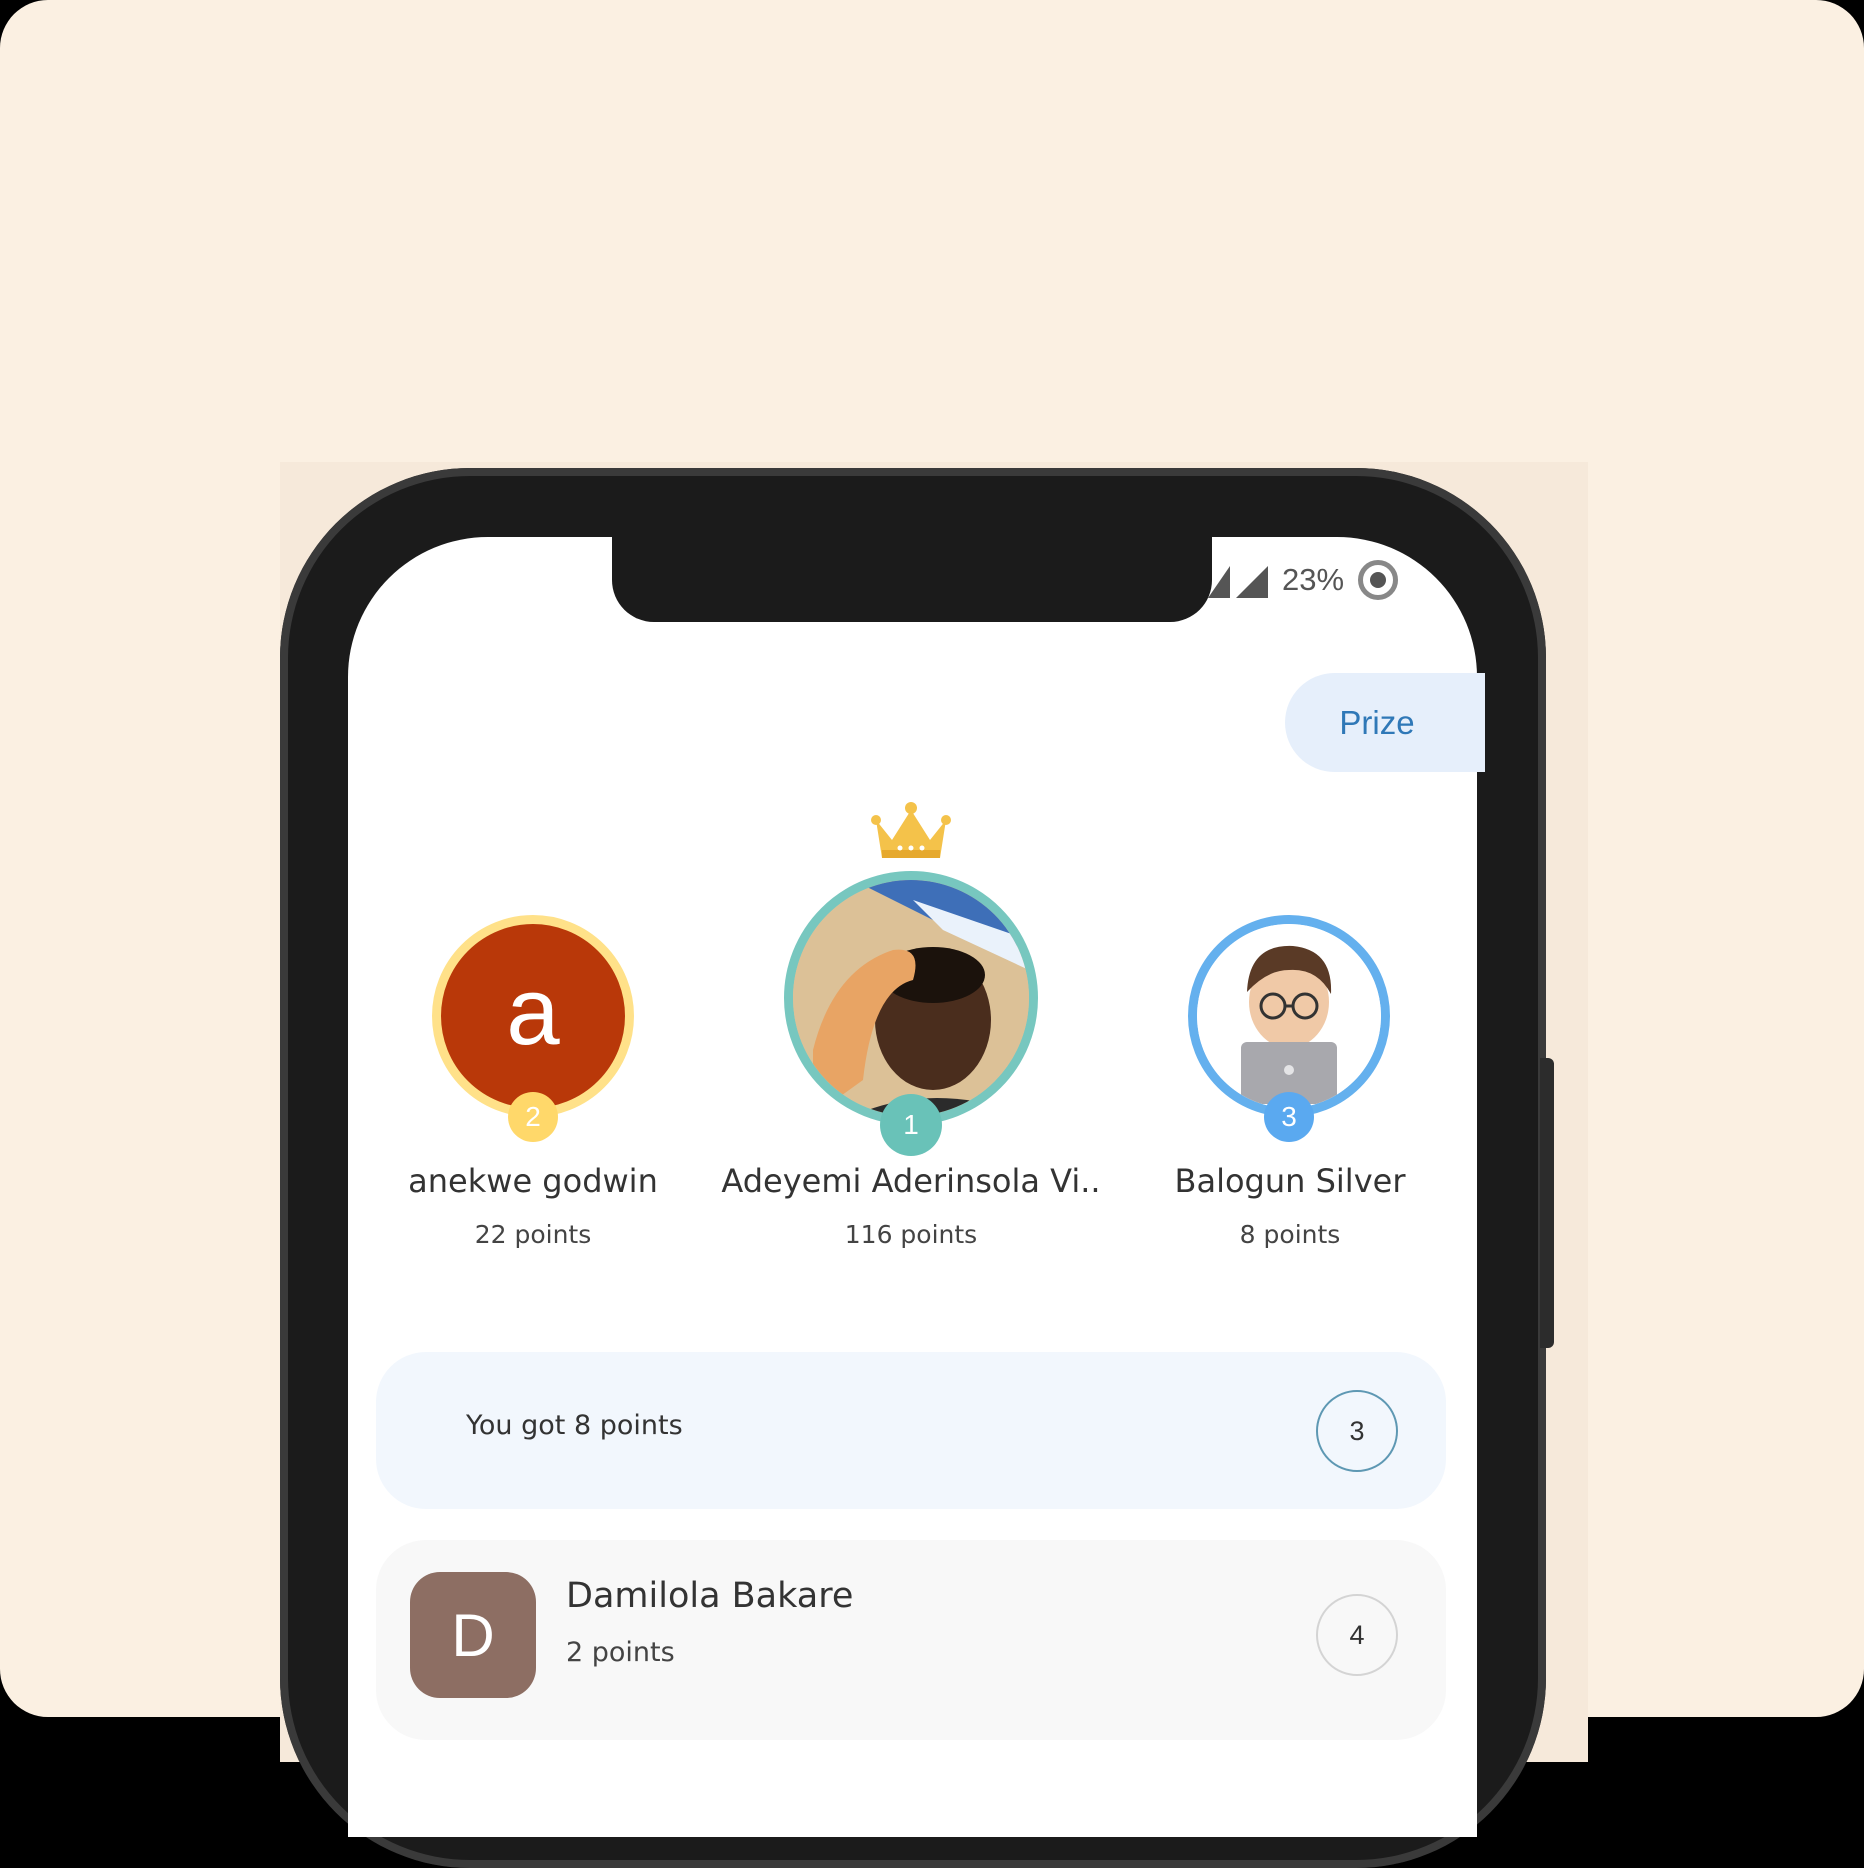  What do you see at coordinates (620, 1652) in the screenshot?
I see `leaderboard-points: 2 points` at bounding box center [620, 1652].